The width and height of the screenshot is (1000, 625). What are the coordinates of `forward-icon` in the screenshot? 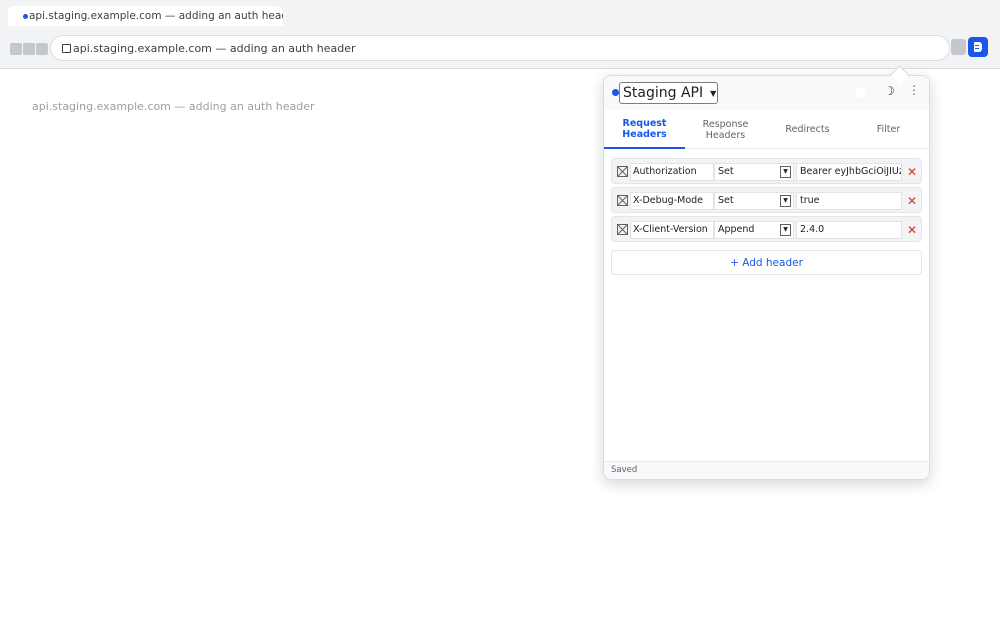 It's located at (29, 49).